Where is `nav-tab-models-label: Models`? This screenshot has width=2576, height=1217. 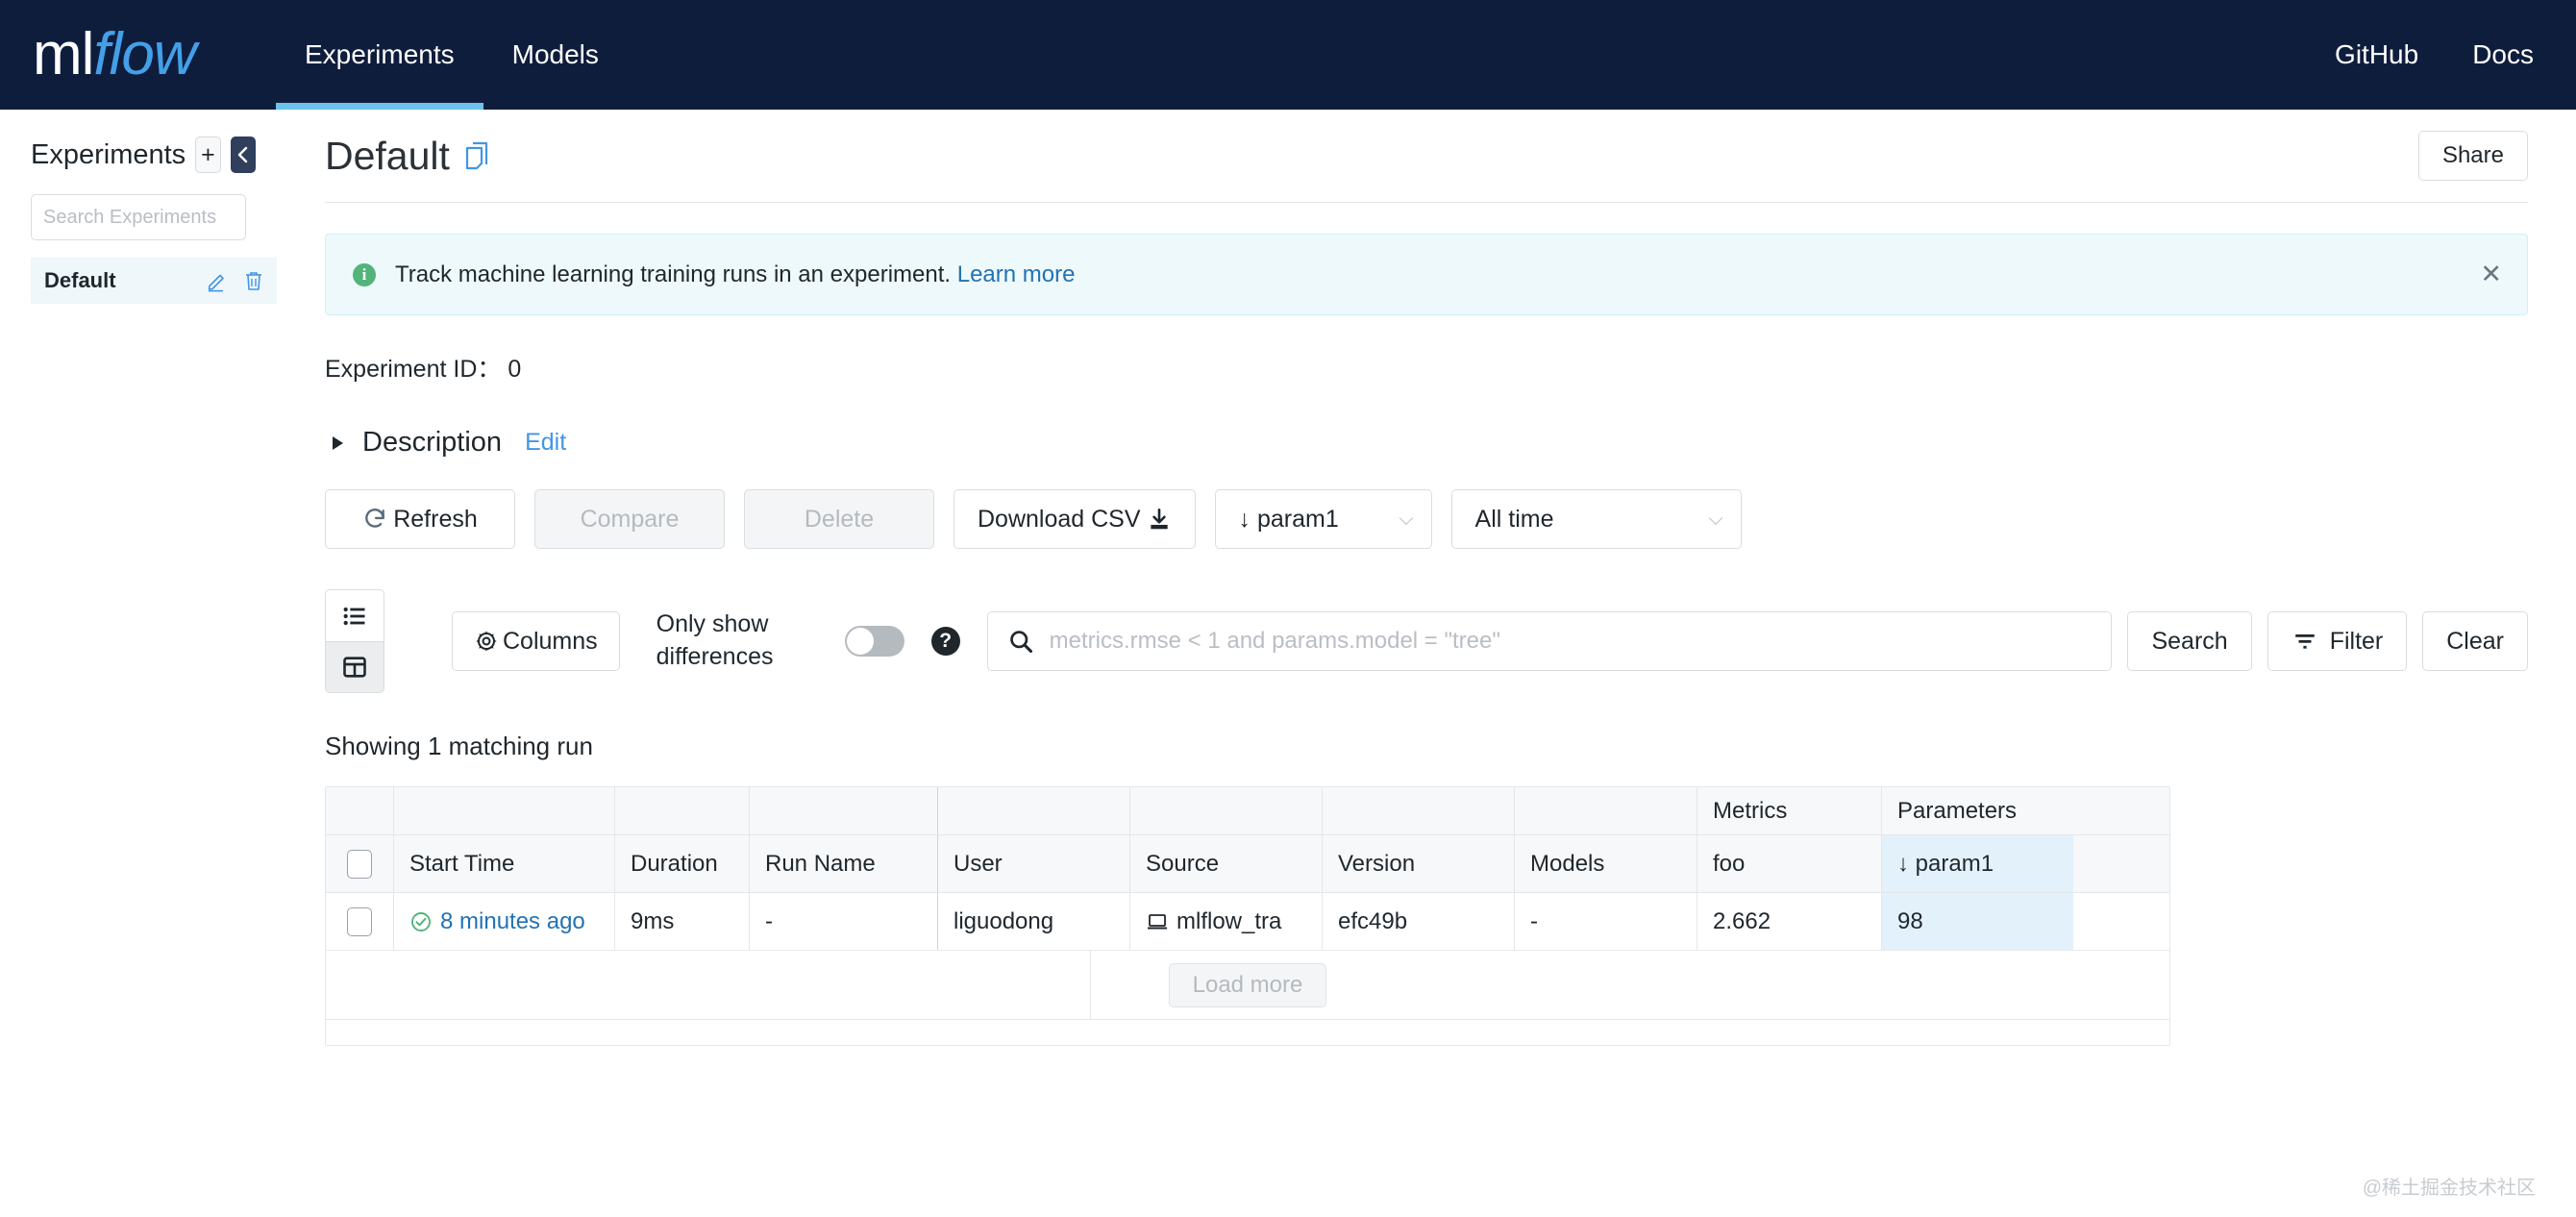 nav-tab-models-label: Models is located at coordinates (555, 54).